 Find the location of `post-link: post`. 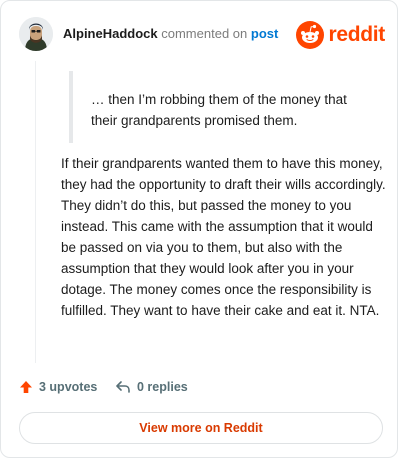

post-link: post is located at coordinates (264, 33).